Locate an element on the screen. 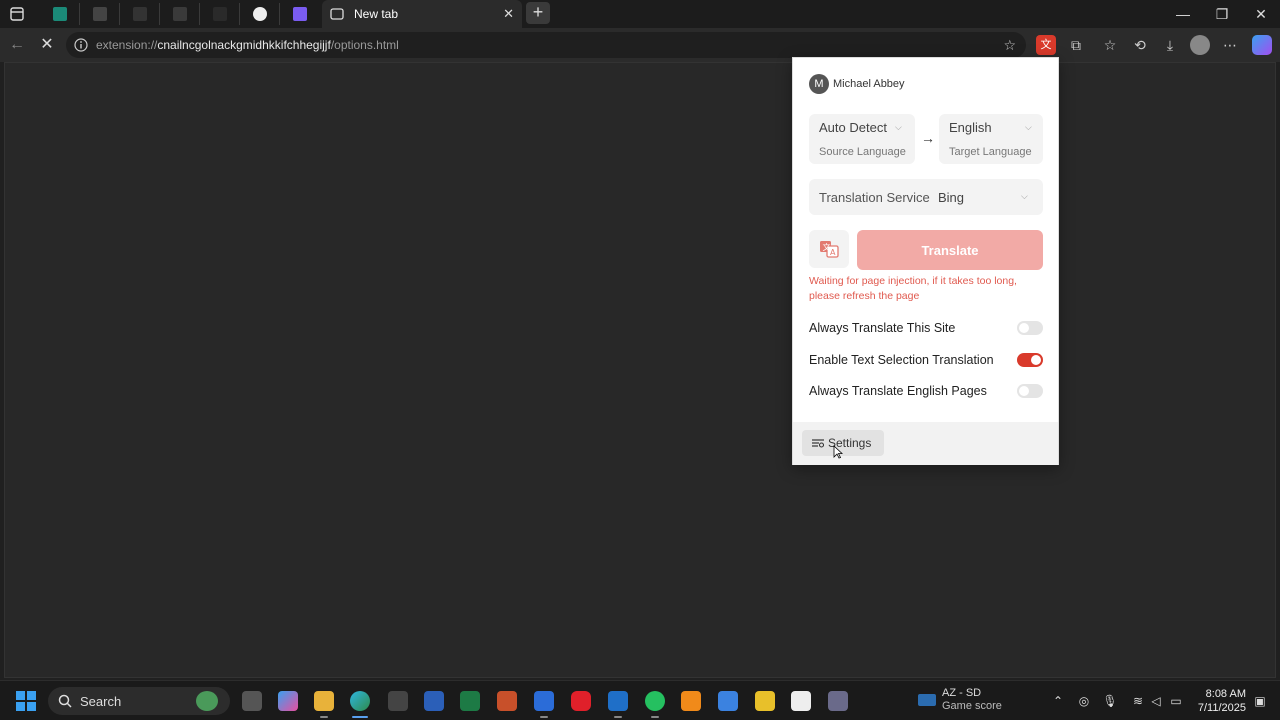 The width and height of the screenshot is (1280, 720). wifi-icon: ≋ is located at coordinates (1138, 701).